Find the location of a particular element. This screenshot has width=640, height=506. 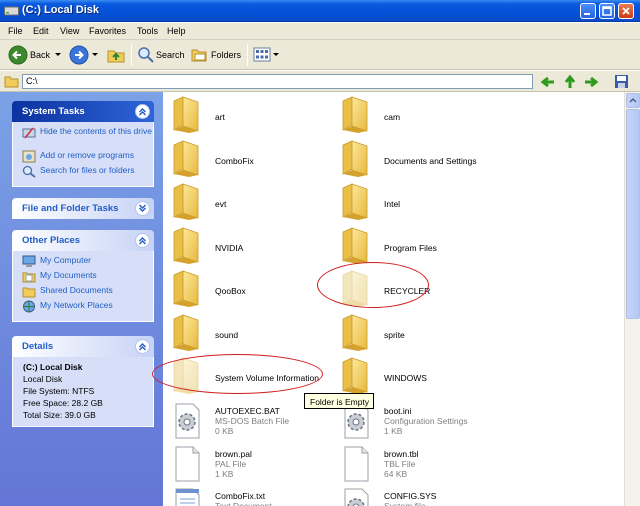

title-bar: (C:) Local Disk is located at coordinates (320, 11).